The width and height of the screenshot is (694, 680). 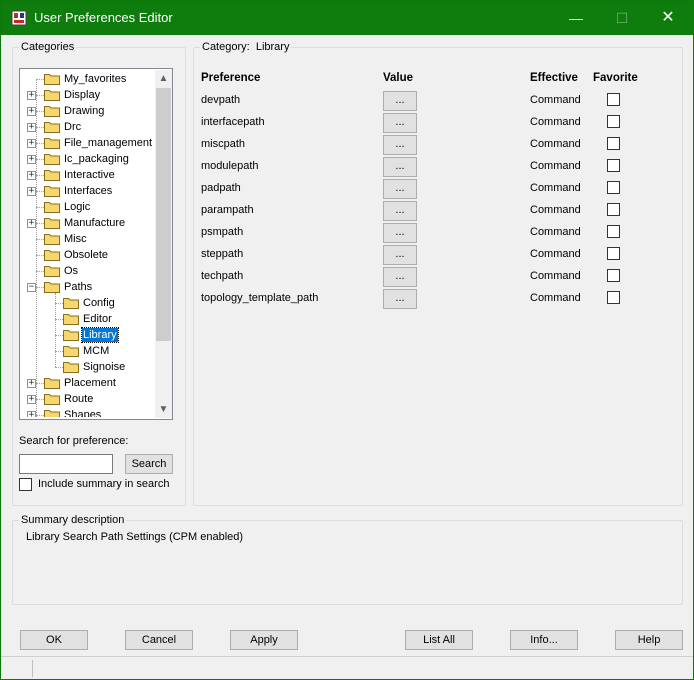 I want to click on tree-item: Obsolete, so click(x=88, y=255).